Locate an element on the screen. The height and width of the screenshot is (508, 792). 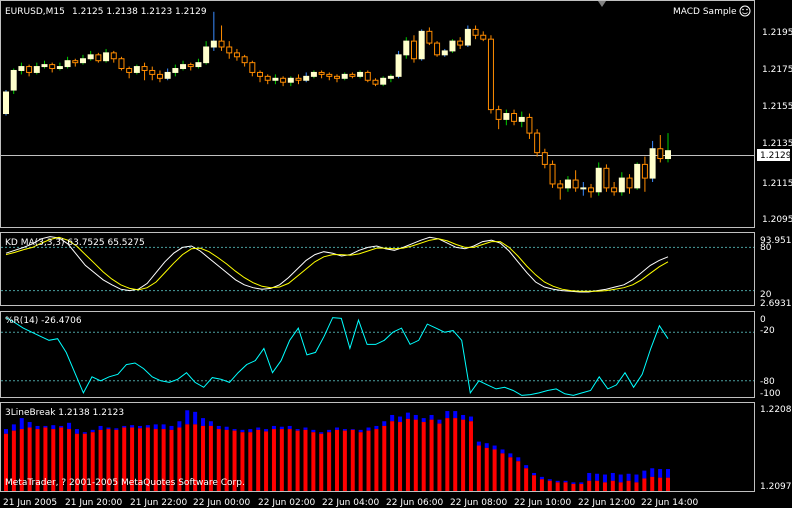
time-tick: 22 Jun 04:00 is located at coordinates (350, 503).